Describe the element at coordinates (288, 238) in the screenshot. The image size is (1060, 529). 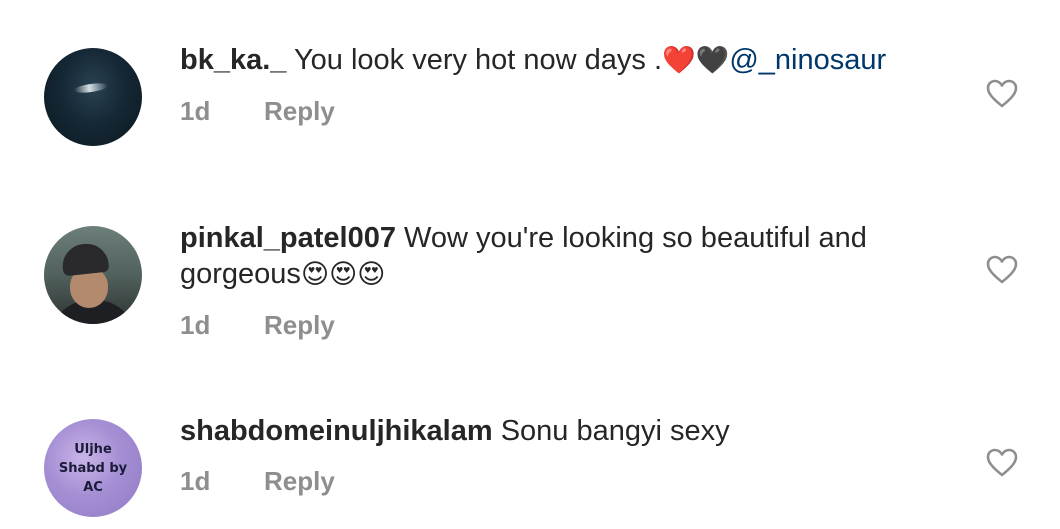
I see `comment-username: pinkal_patel007` at that location.